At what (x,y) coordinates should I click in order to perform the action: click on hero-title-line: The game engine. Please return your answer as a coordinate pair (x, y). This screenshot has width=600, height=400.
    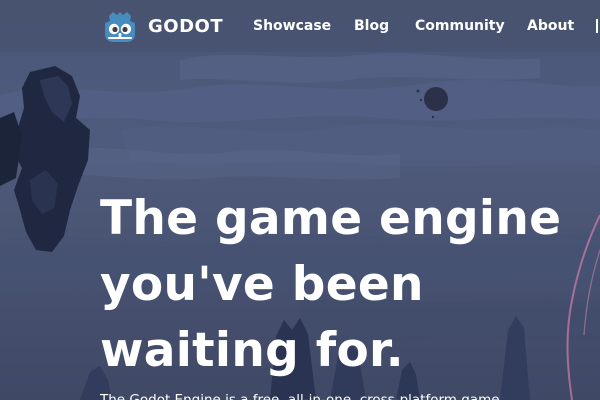
    Looking at the image, I should click on (331, 218).